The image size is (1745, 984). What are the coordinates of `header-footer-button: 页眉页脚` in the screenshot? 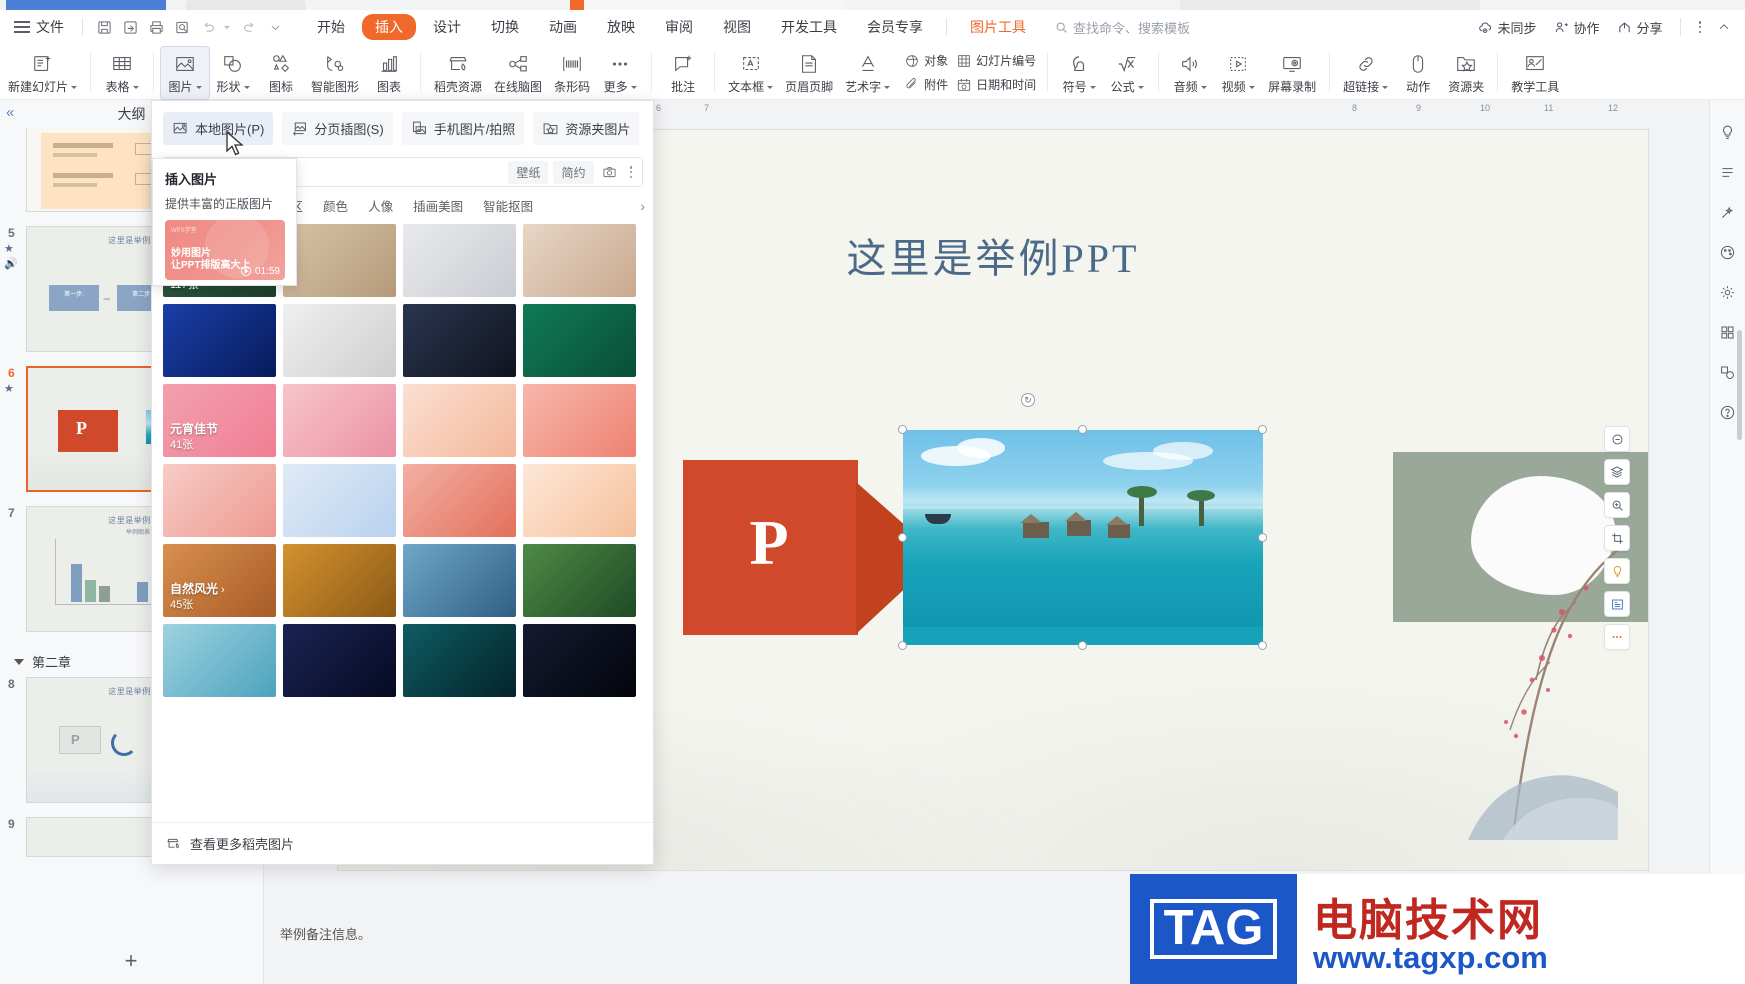 It's located at (809, 73).